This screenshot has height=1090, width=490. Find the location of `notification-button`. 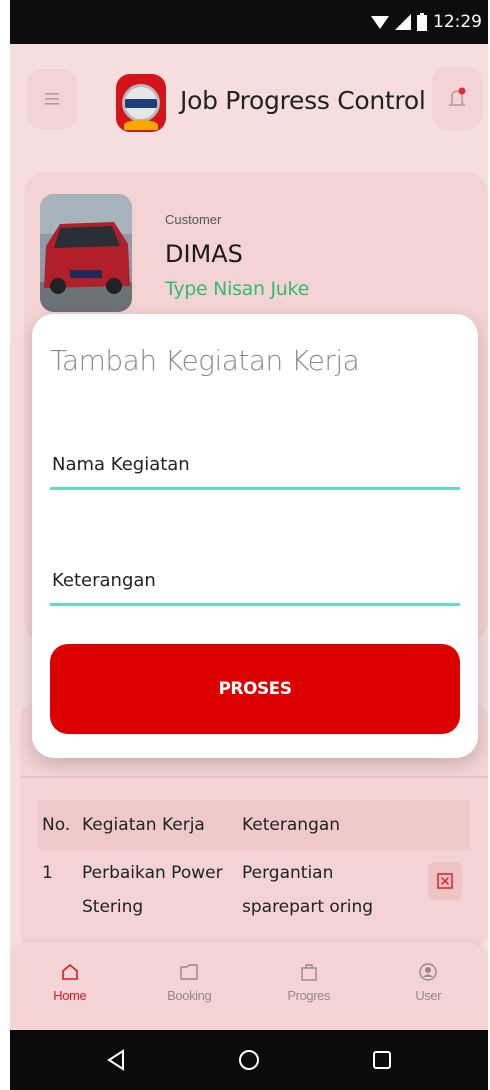

notification-button is located at coordinates (457, 98).